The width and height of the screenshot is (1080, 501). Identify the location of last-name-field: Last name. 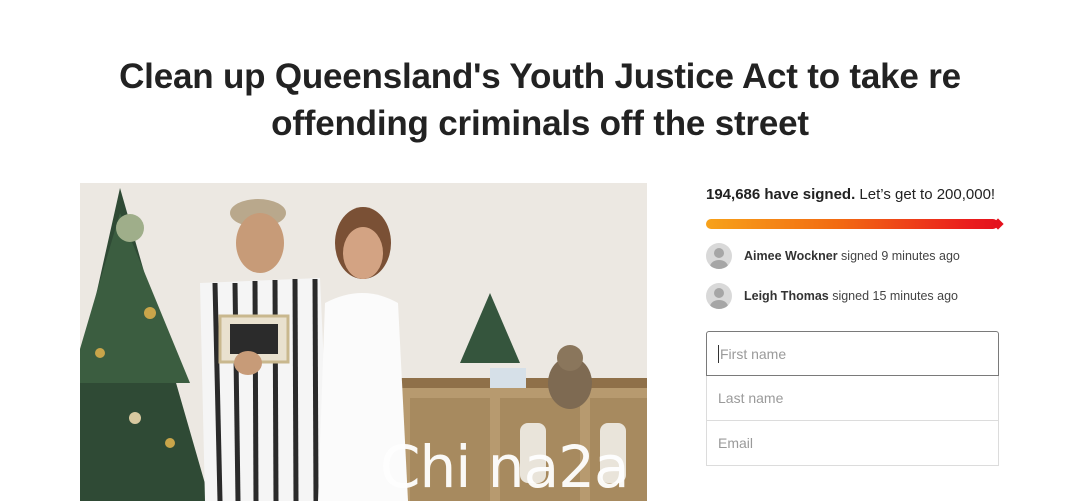
(852, 398).